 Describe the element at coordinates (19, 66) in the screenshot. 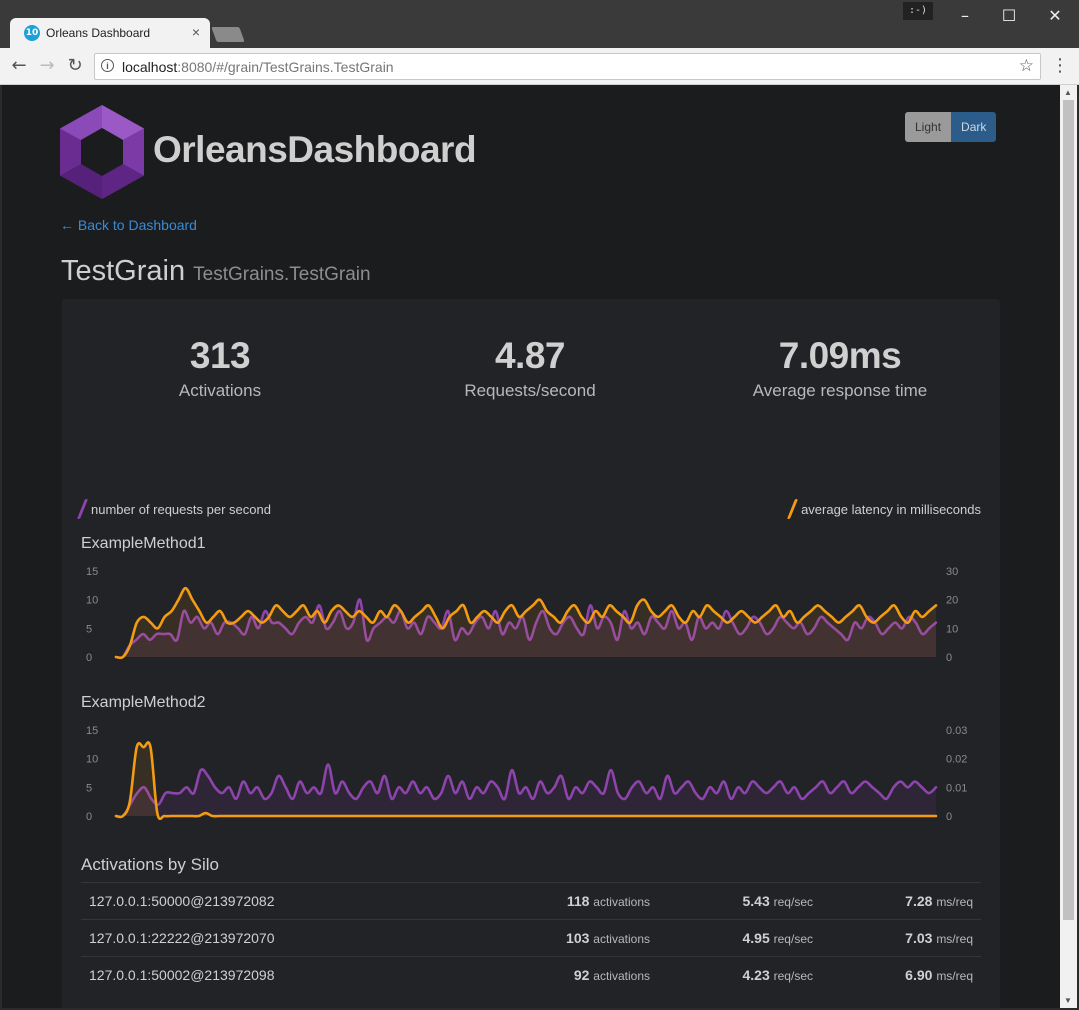

I see `back-arrow-icon: ←` at that location.